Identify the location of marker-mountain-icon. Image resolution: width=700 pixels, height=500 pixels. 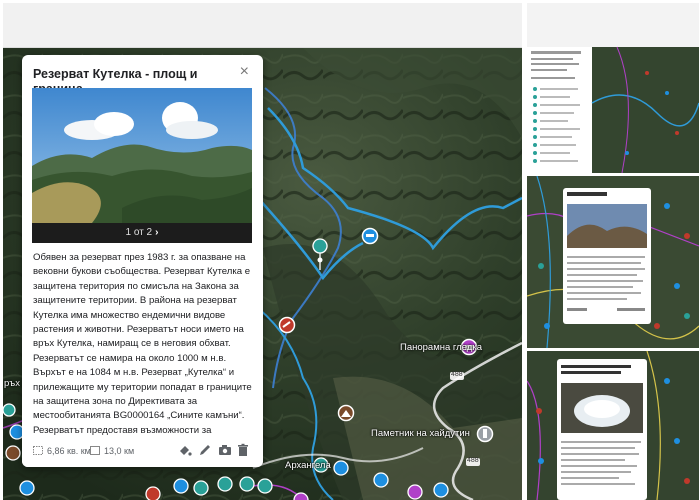
(346, 413).